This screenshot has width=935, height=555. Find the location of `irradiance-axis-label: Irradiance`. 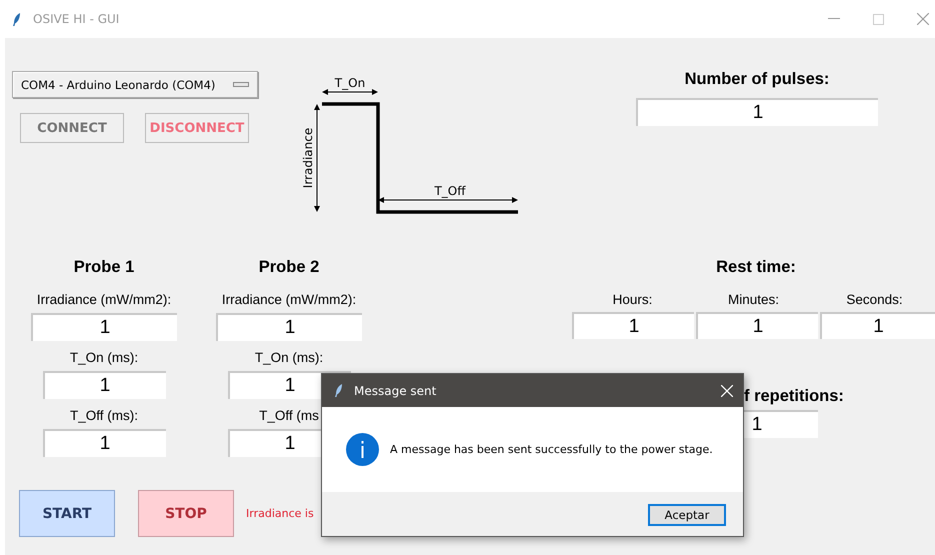

irradiance-axis-label: Irradiance is located at coordinates (308, 158).